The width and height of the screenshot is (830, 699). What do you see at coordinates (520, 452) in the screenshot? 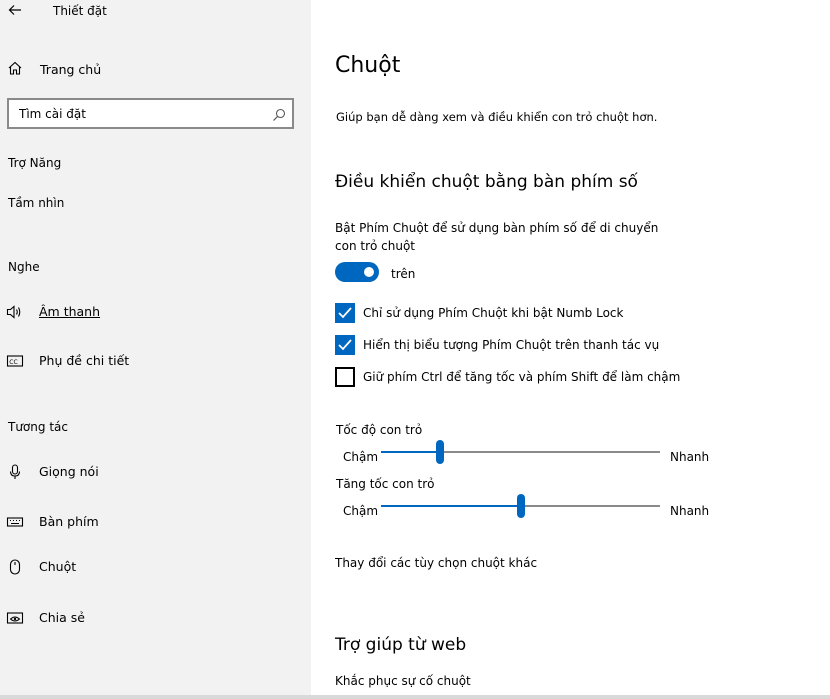
I see `pointer-speed-slider` at bounding box center [520, 452].